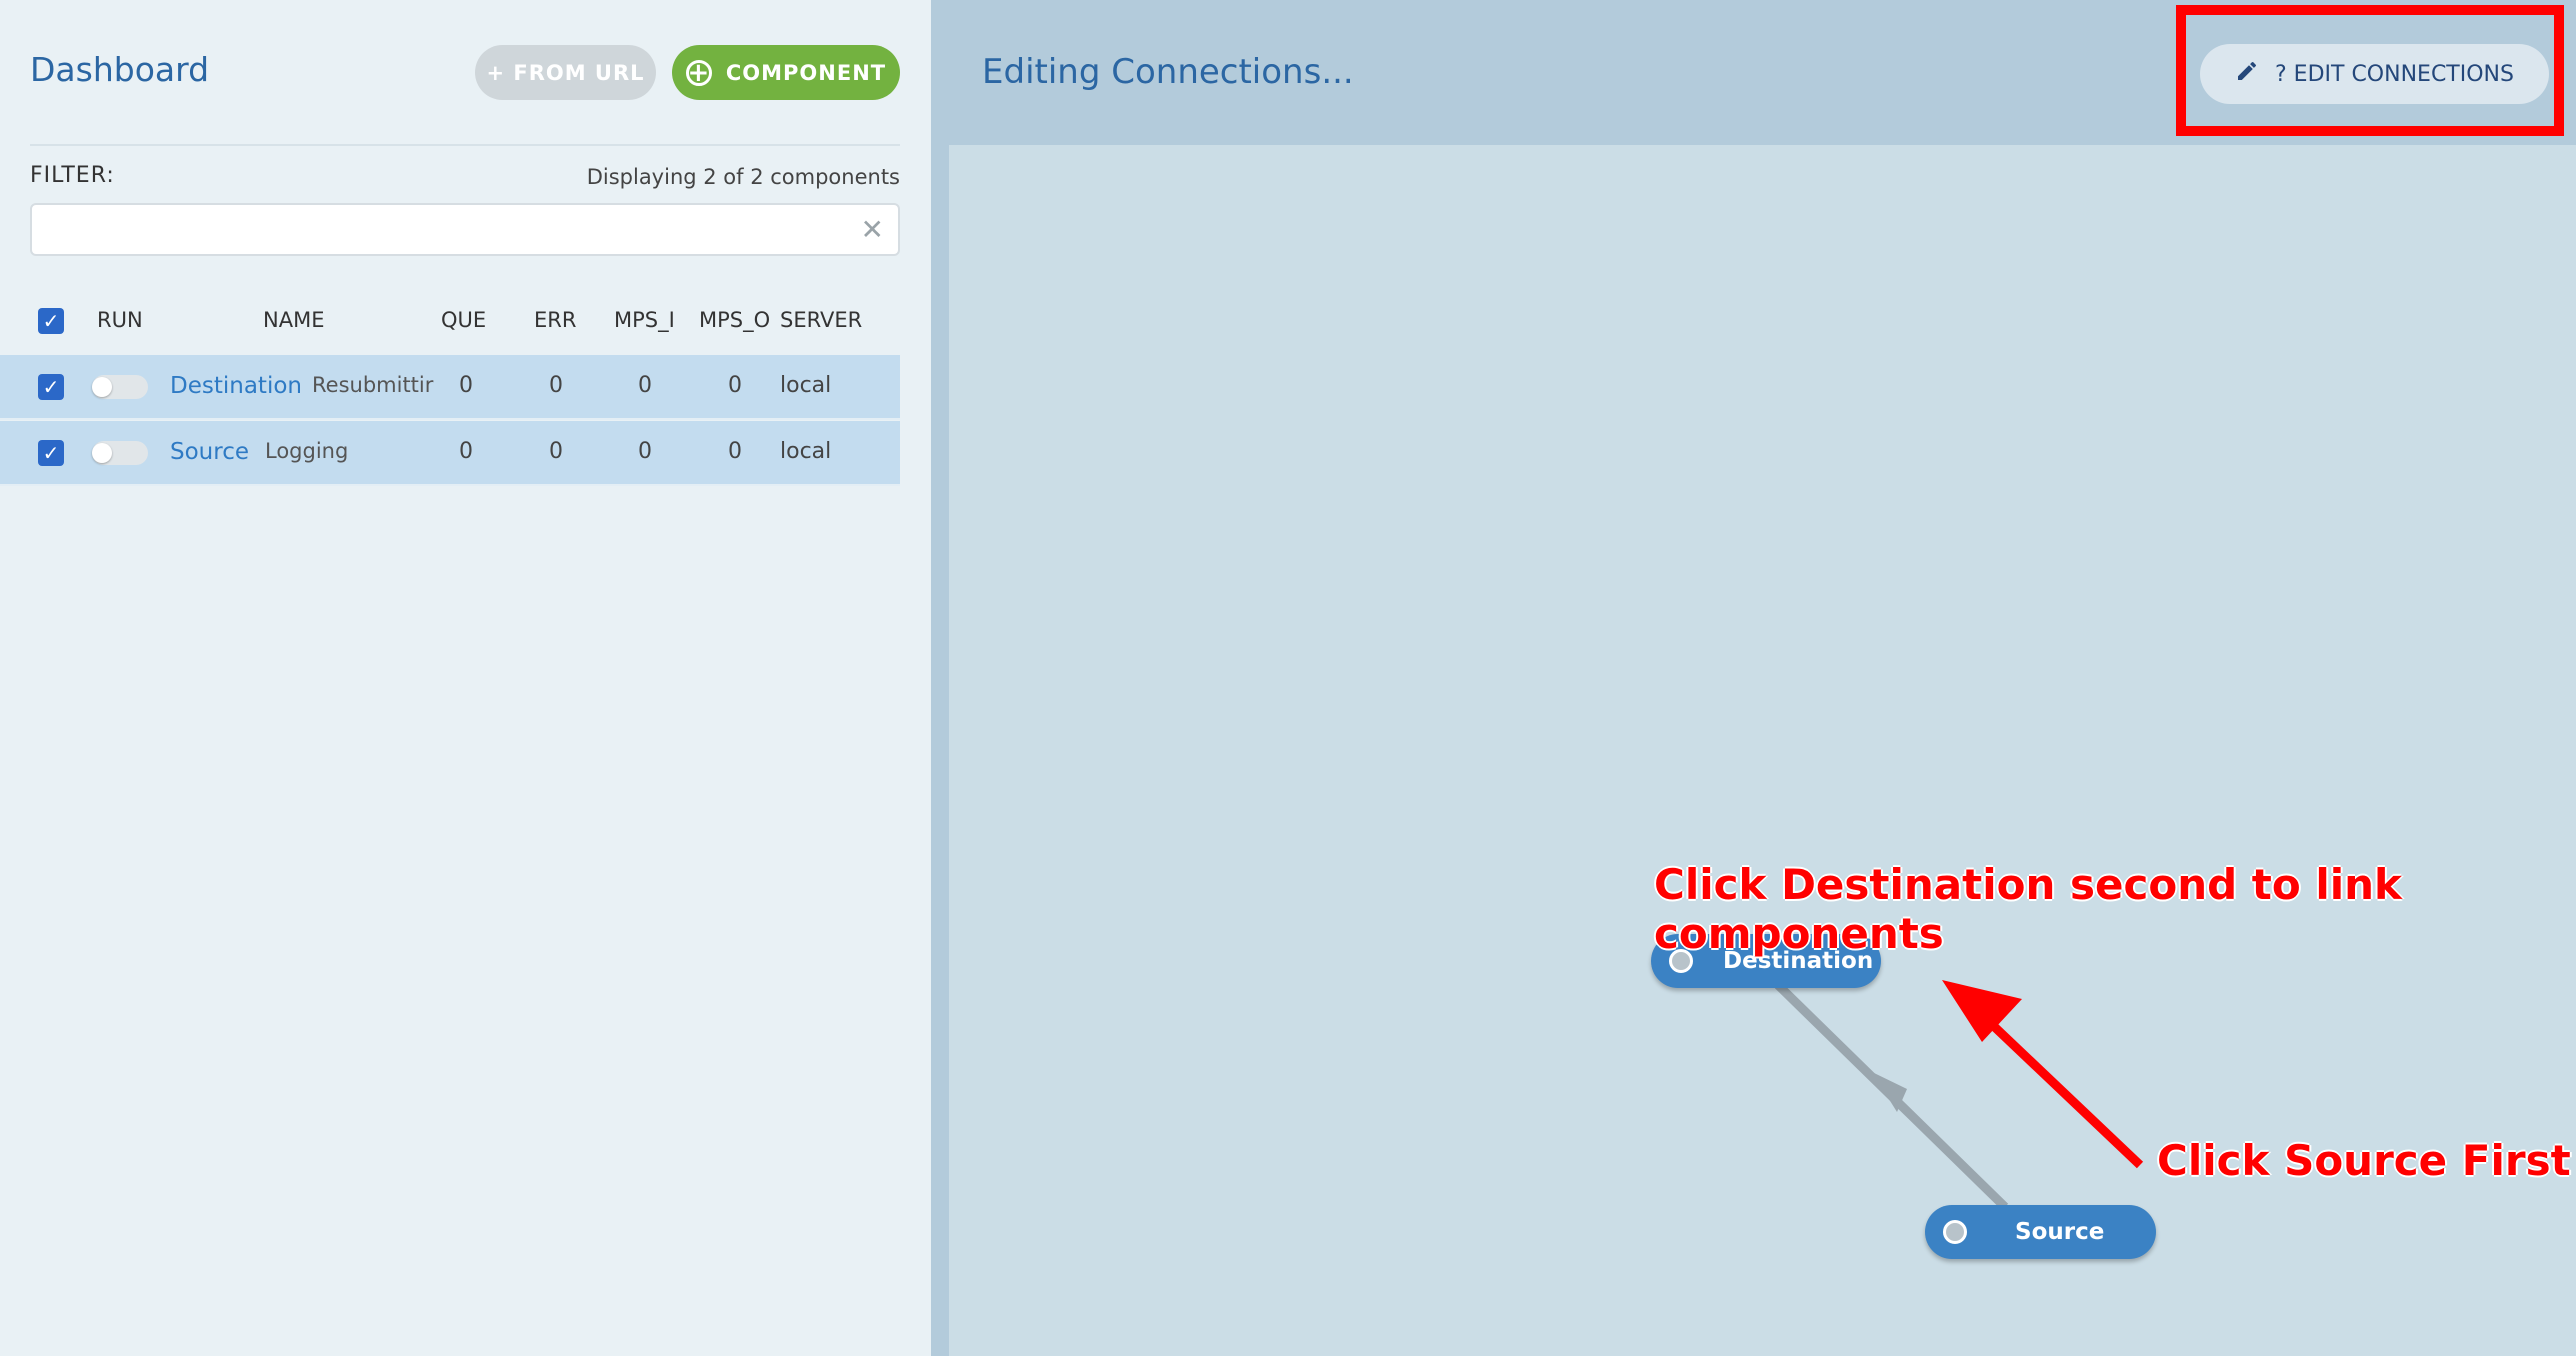 The width and height of the screenshot is (2576, 1356). I want to click on node-port-icon, so click(1955, 1232).